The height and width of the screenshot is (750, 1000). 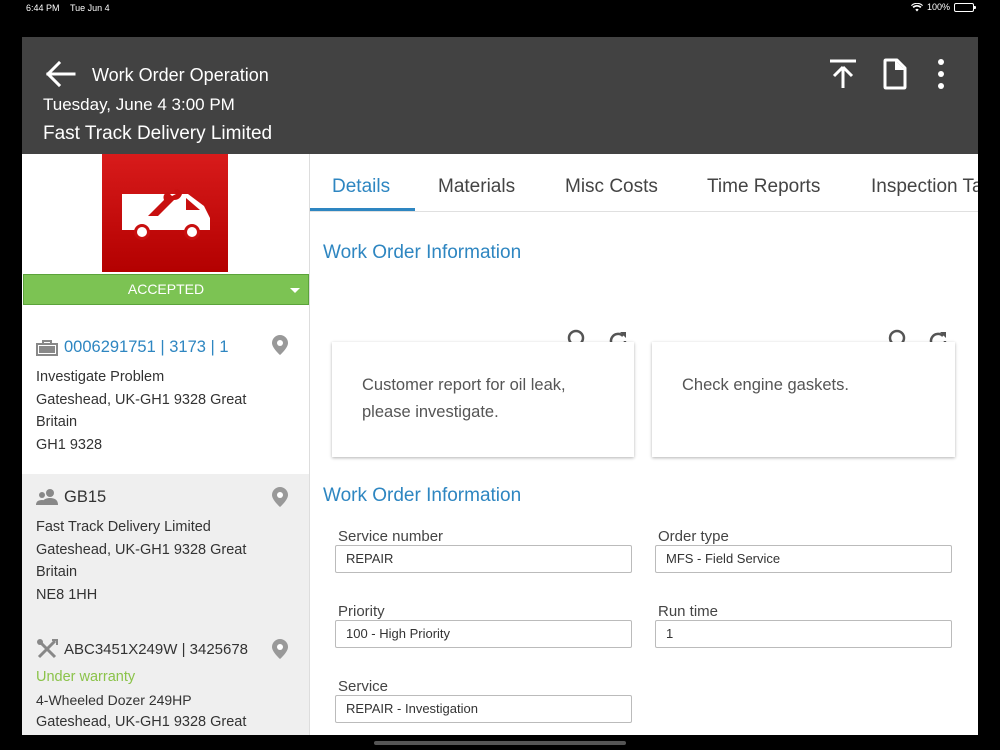 What do you see at coordinates (803, 399) in the screenshot?
I see `note-card: Check engine gaskets.` at bounding box center [803, 399].